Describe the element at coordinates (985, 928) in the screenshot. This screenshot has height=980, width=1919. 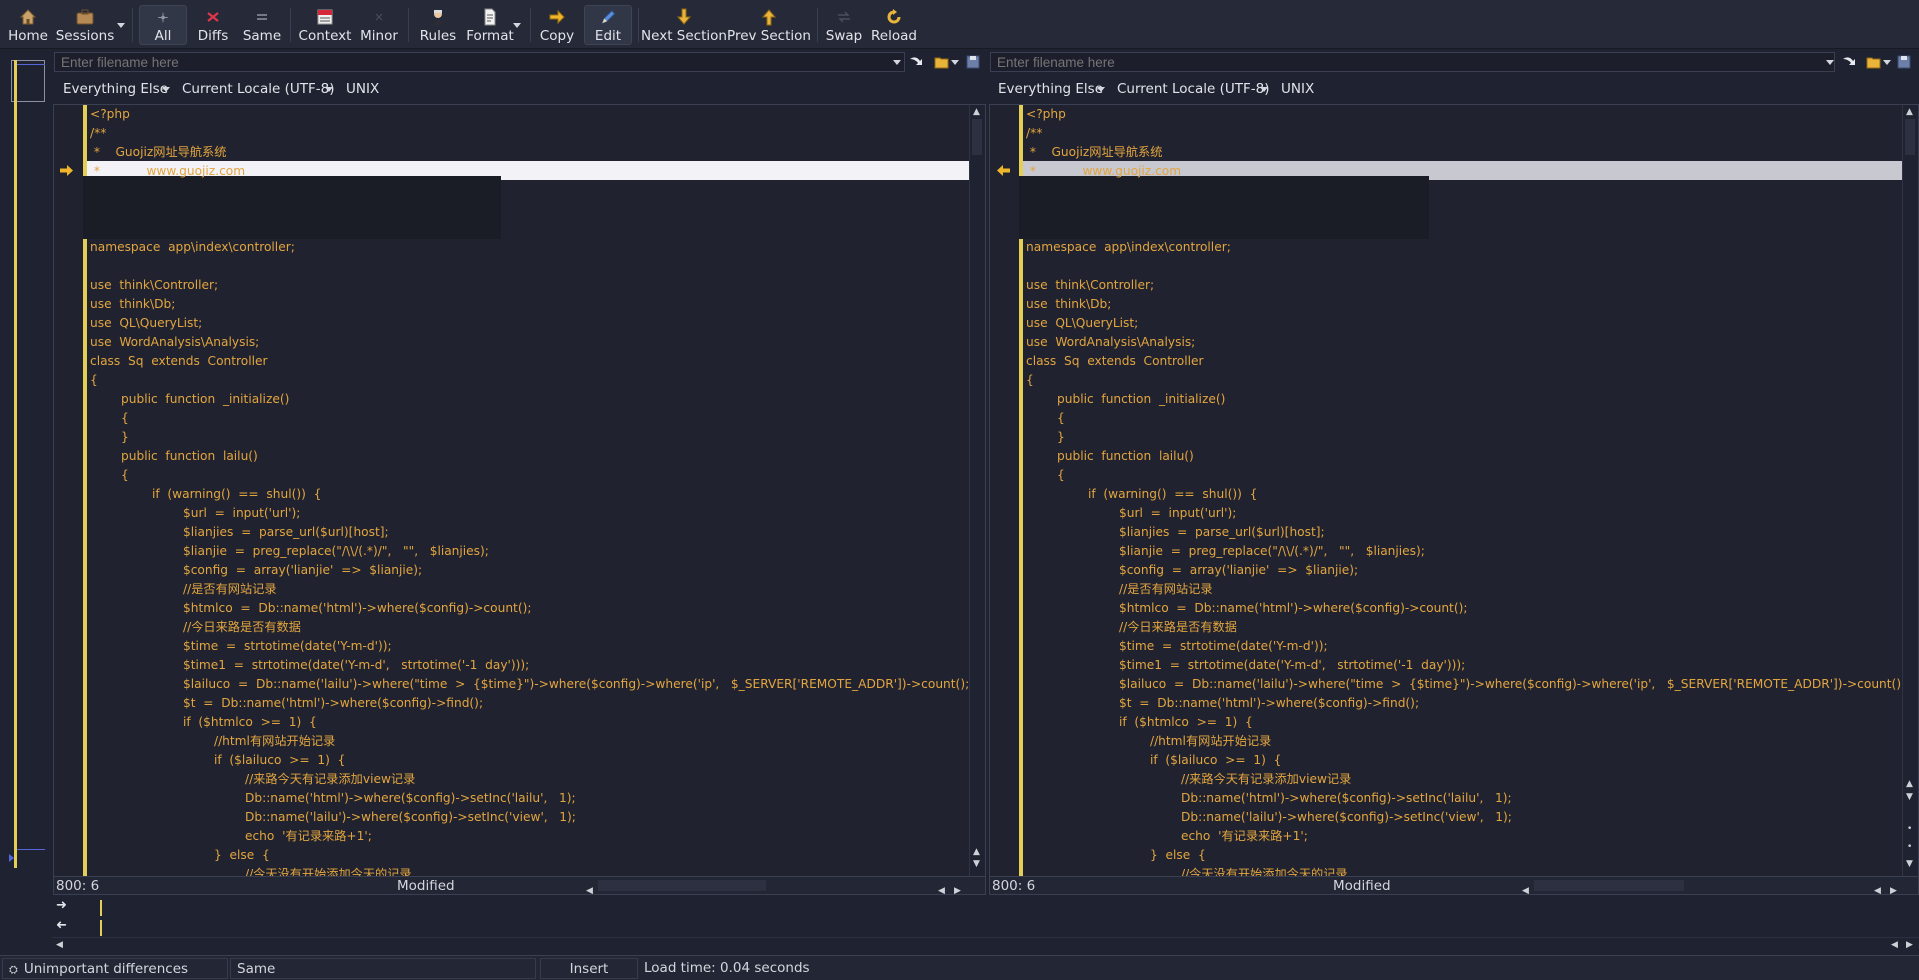
I see `merge-row-right: ➜` at that location.